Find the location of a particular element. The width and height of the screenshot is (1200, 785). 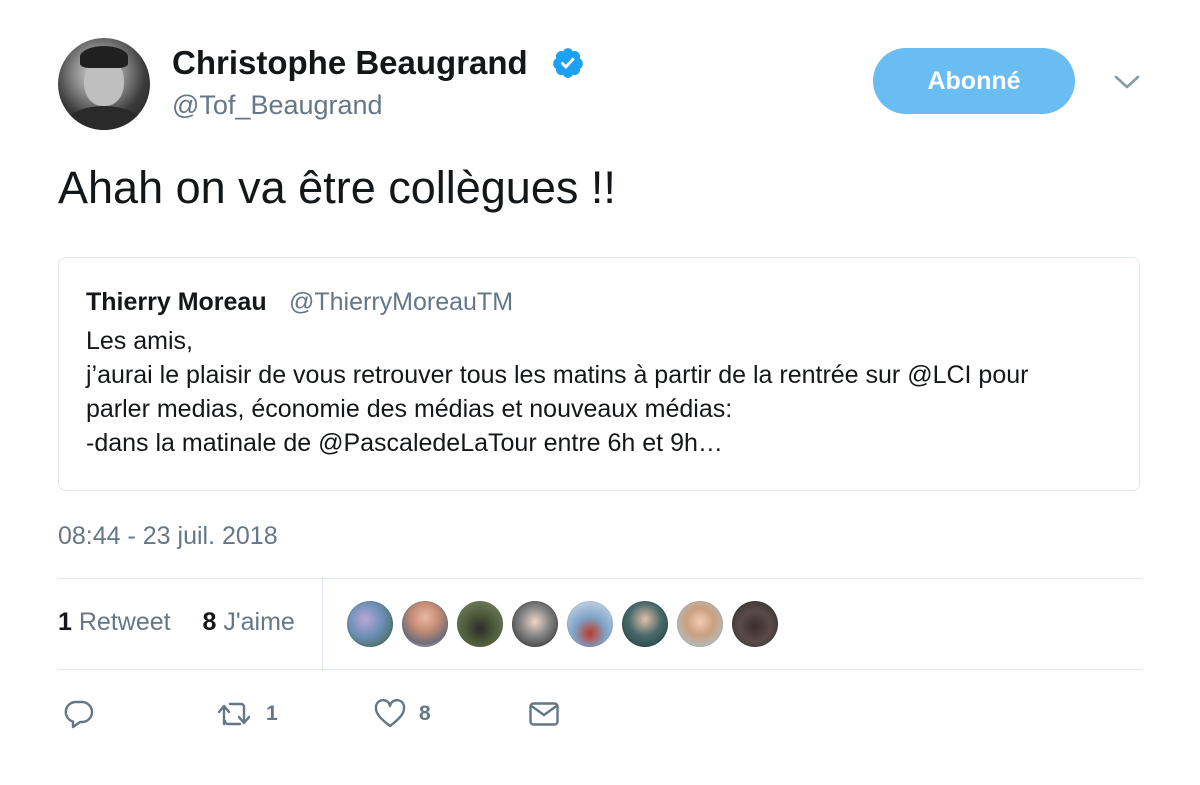

tweet-timestamp: 08:44 - 23 juil. 2018 is located at coordinates (168, 536).